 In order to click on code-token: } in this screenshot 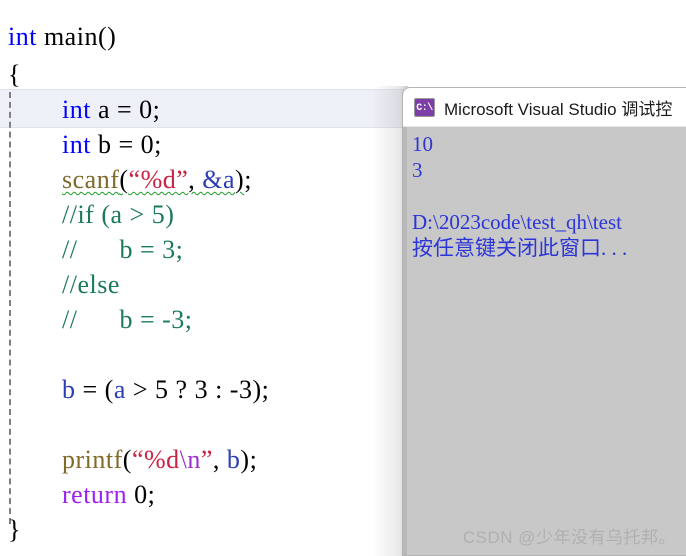, I will do `click(14, 529)`.